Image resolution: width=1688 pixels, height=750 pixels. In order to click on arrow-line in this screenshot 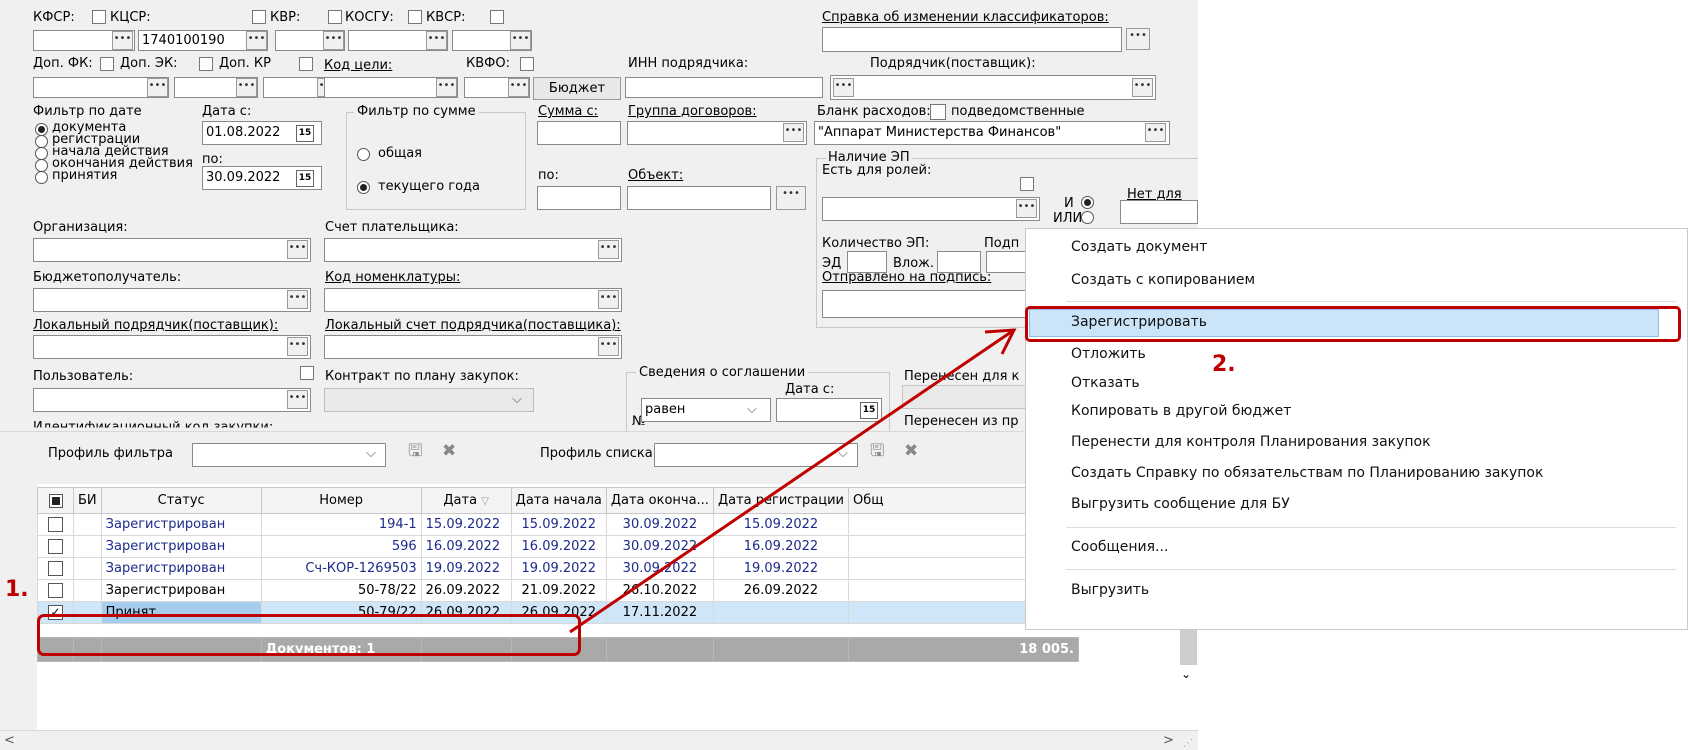, I will do `click(792, 481)`.